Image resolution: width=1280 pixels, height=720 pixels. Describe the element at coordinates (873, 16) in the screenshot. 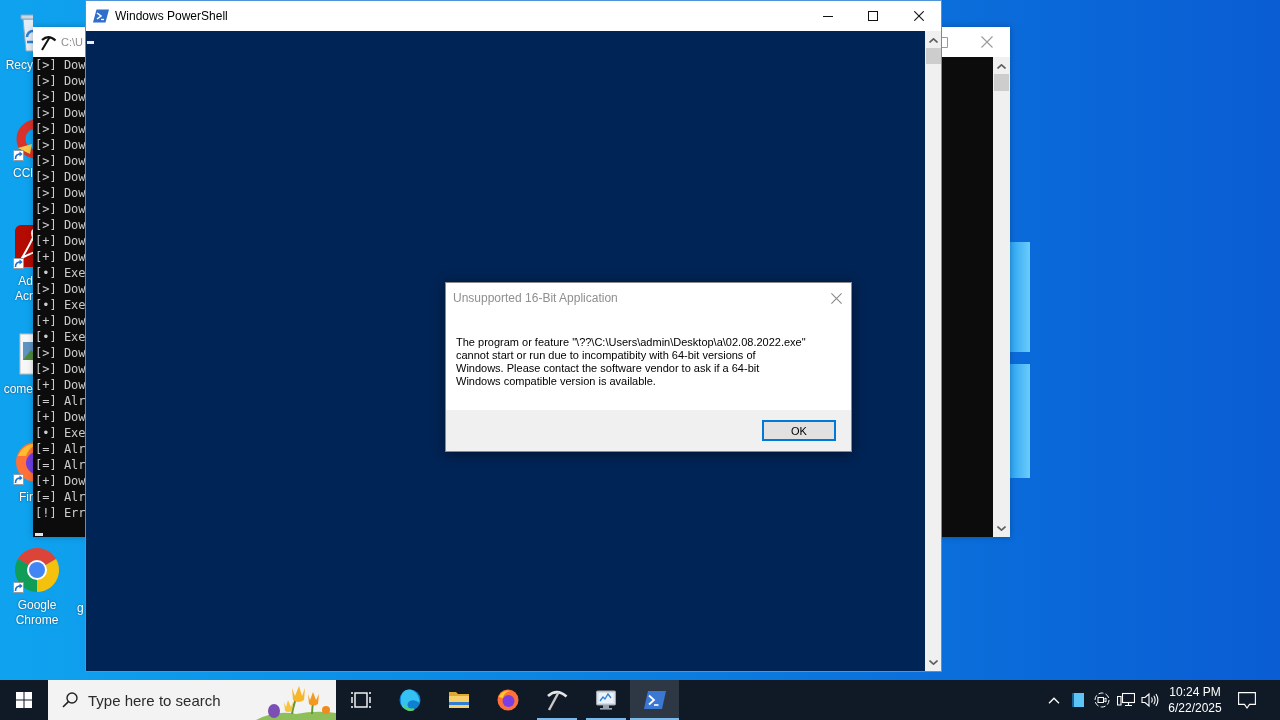

I see `maximize-icon` at that location.